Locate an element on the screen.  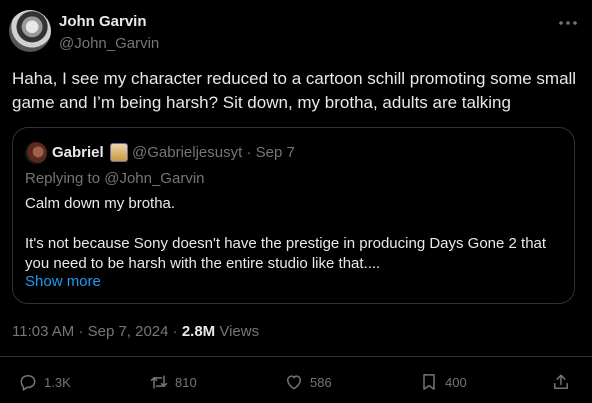
share-icon is located at coordinates (561, 381).